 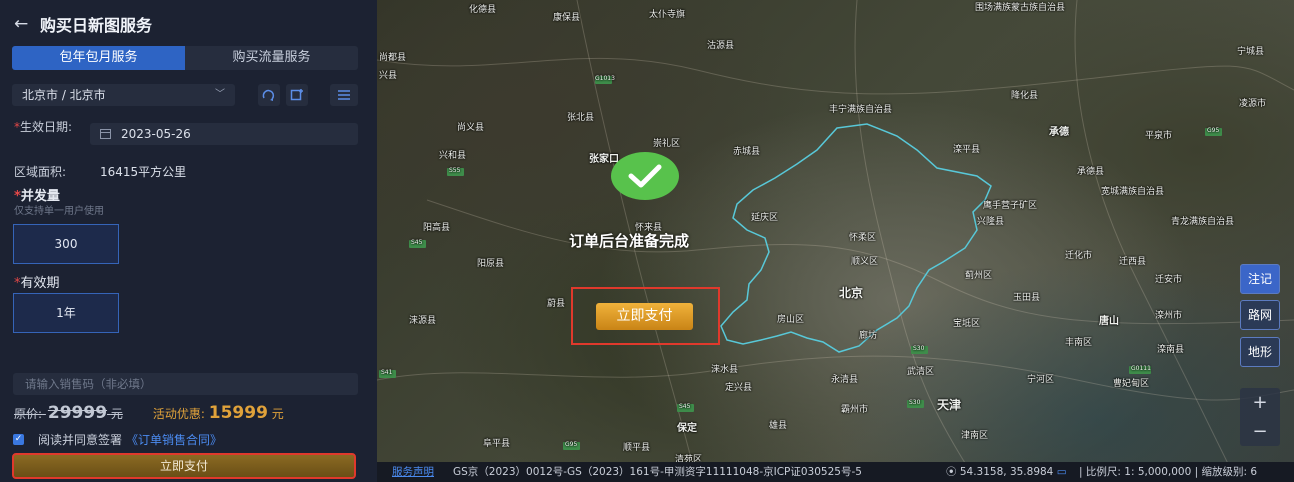 I want to click on map-place-label: 顺义区, so click(x=865, y=262).